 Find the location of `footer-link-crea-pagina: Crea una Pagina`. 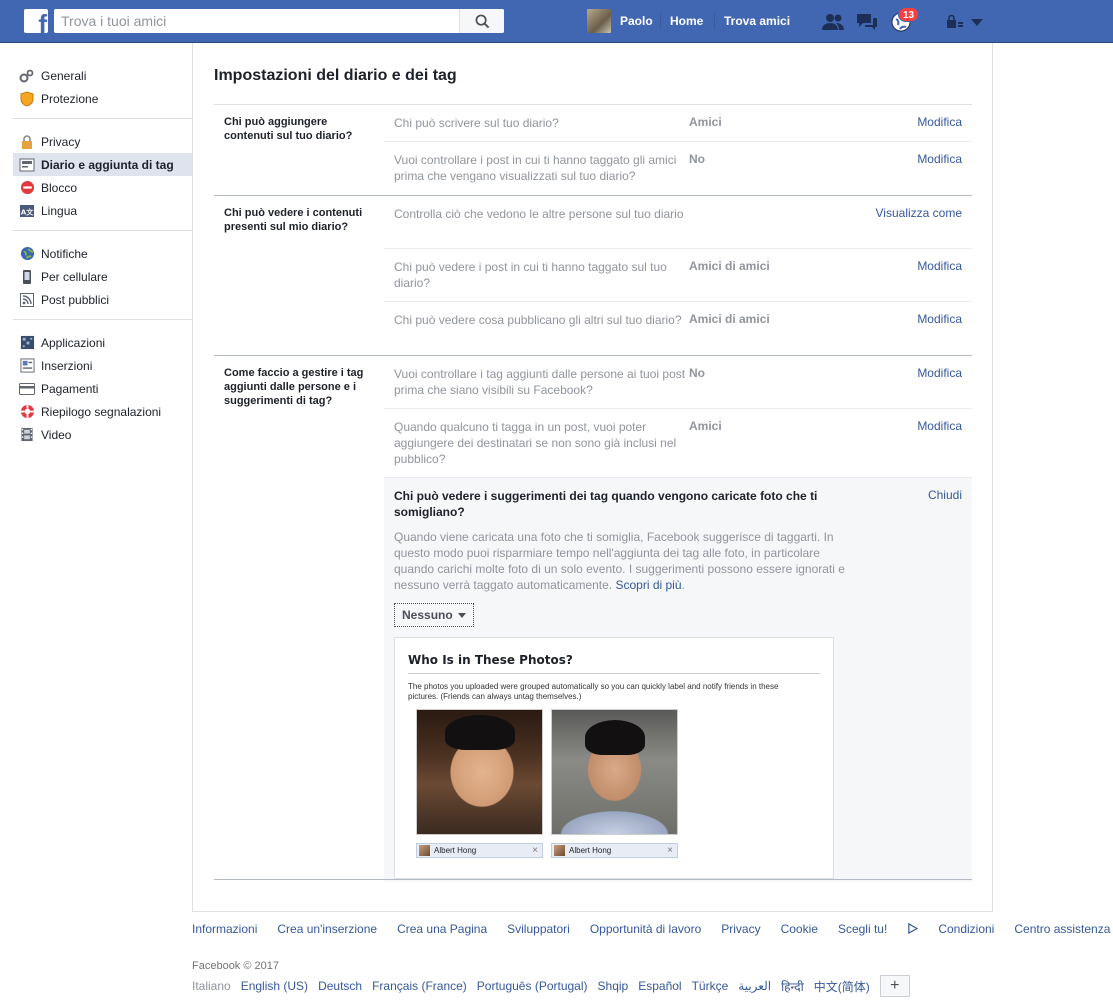

footer-link-crea-pagina: Crea una Pagina is located at coordinates (442, 929).